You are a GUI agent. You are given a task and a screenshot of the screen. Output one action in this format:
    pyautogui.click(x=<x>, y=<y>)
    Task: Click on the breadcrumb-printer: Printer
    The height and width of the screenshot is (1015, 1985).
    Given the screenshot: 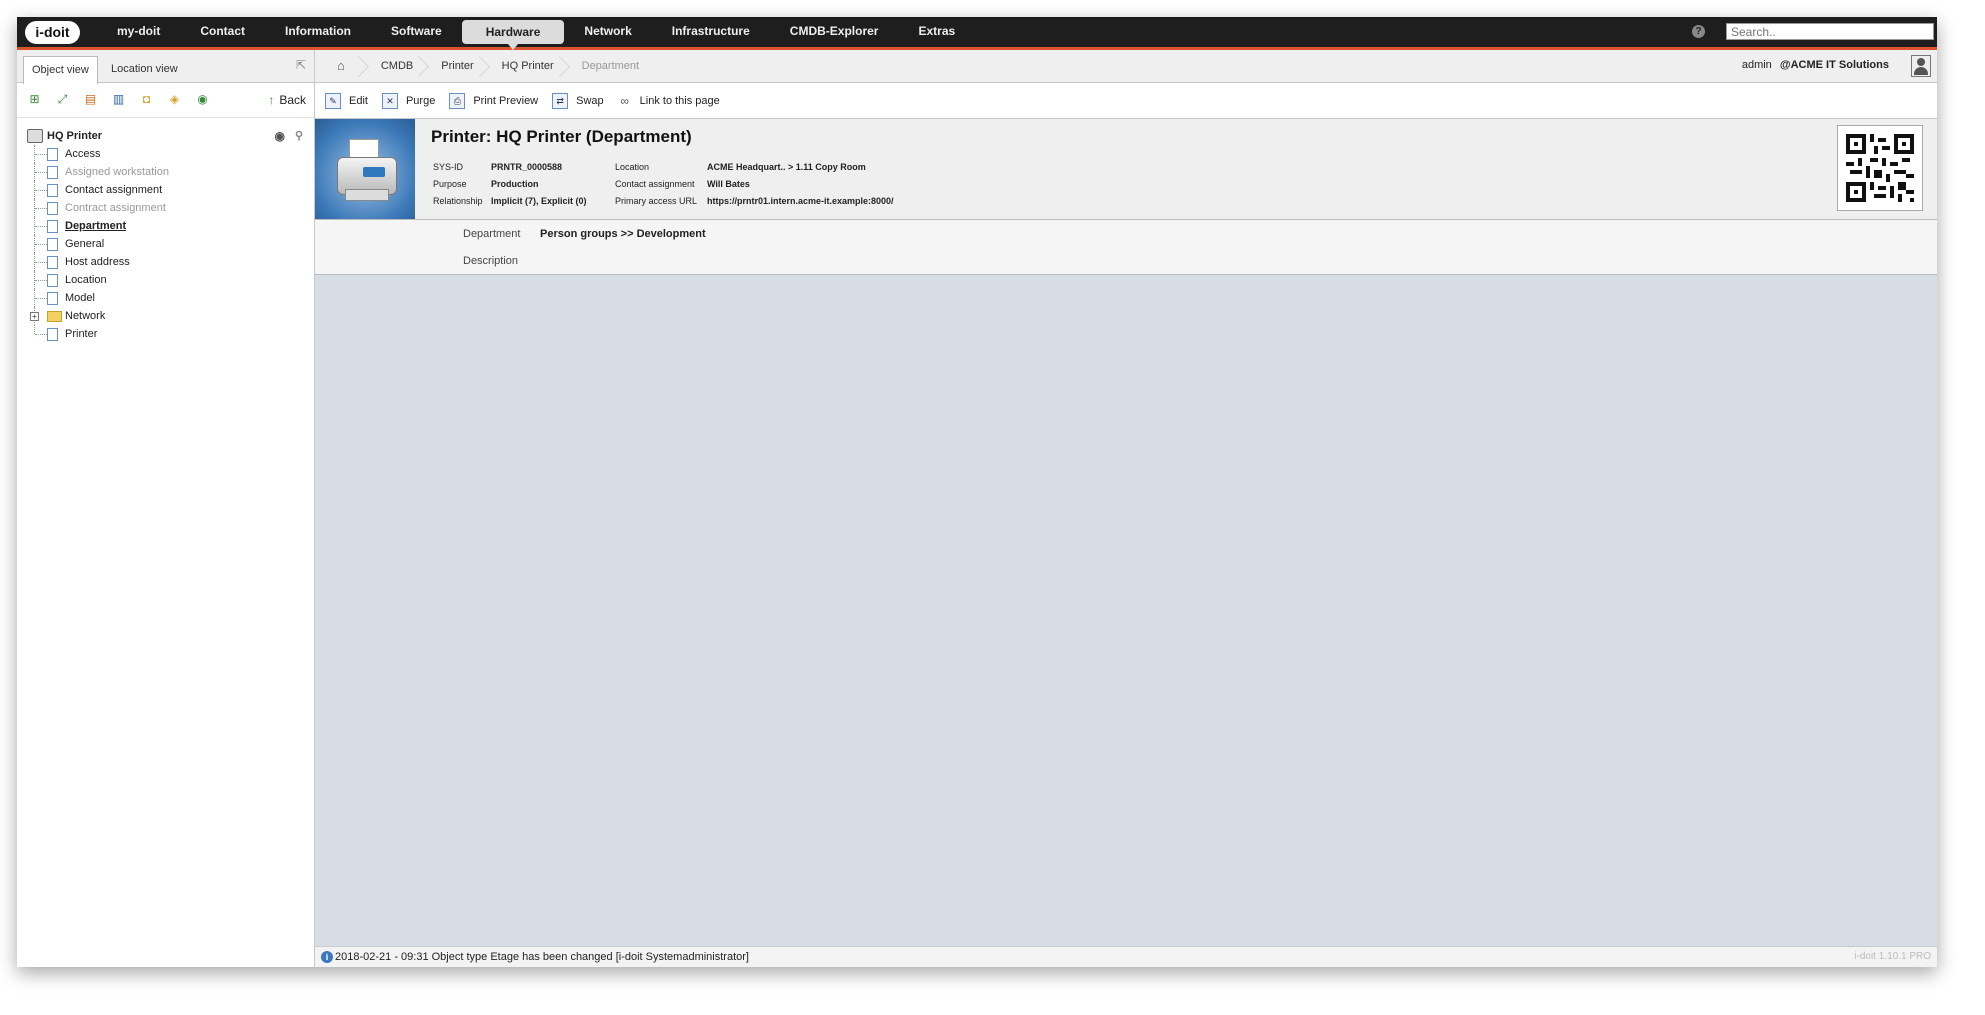 What is the action you would take?
    pyautogui.click(x=457, y=66)
    